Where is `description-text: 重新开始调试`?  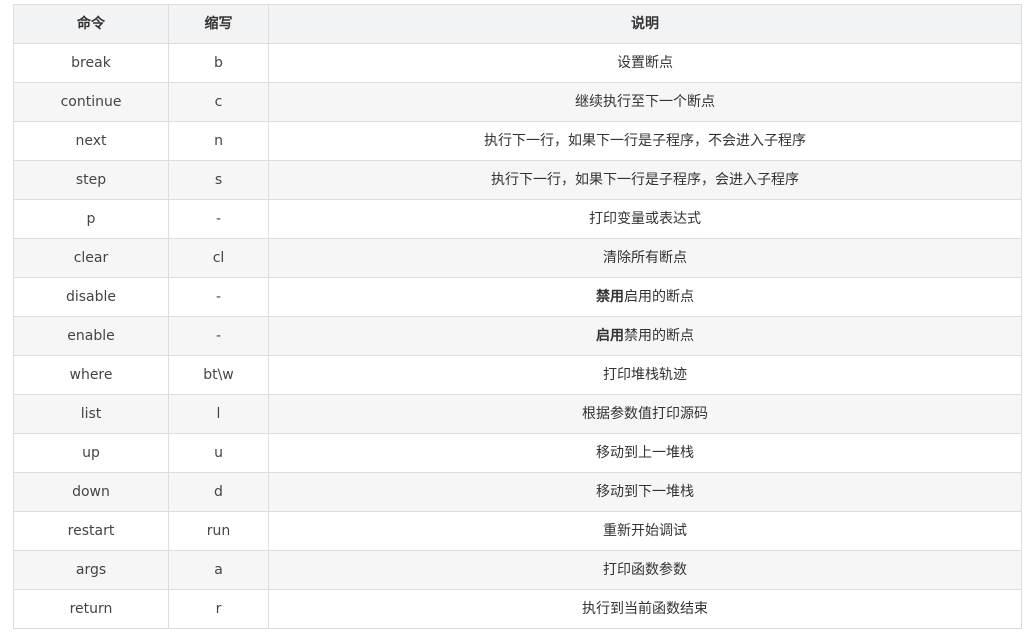 description-text: 重新开始调试 is located at coordinates (645, 531).